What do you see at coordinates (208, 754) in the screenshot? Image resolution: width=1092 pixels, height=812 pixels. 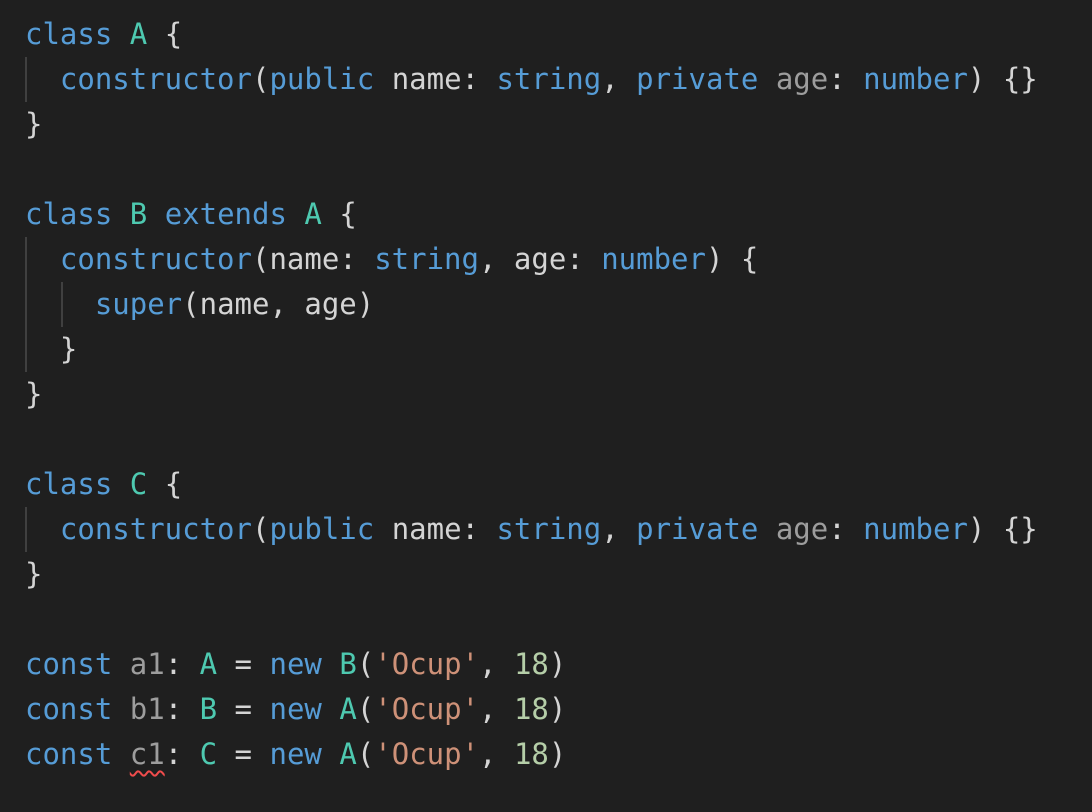 I see `type-annotation: C` at bounding box center [208, 754].